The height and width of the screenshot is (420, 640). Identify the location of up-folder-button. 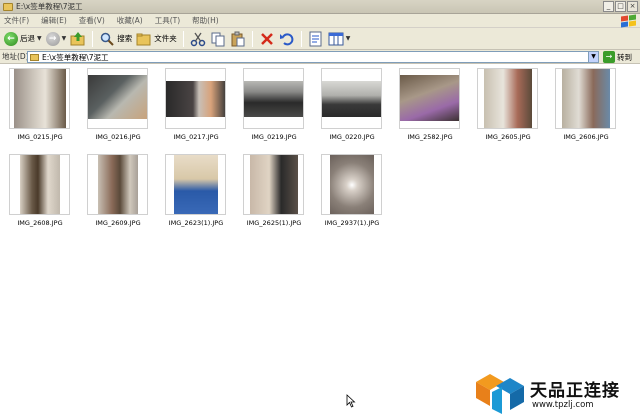
(78, 39).